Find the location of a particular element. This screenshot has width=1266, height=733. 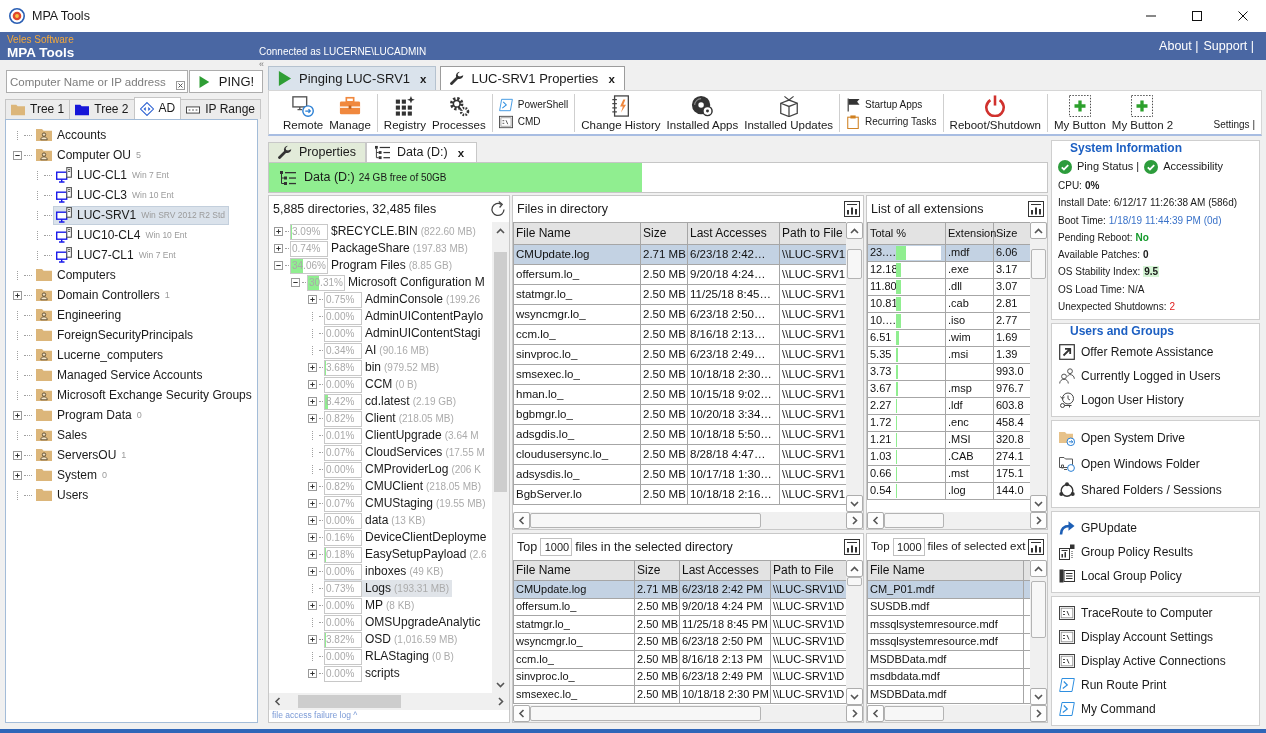

toolbar-button: Remote is located at coordinates (303, 113).